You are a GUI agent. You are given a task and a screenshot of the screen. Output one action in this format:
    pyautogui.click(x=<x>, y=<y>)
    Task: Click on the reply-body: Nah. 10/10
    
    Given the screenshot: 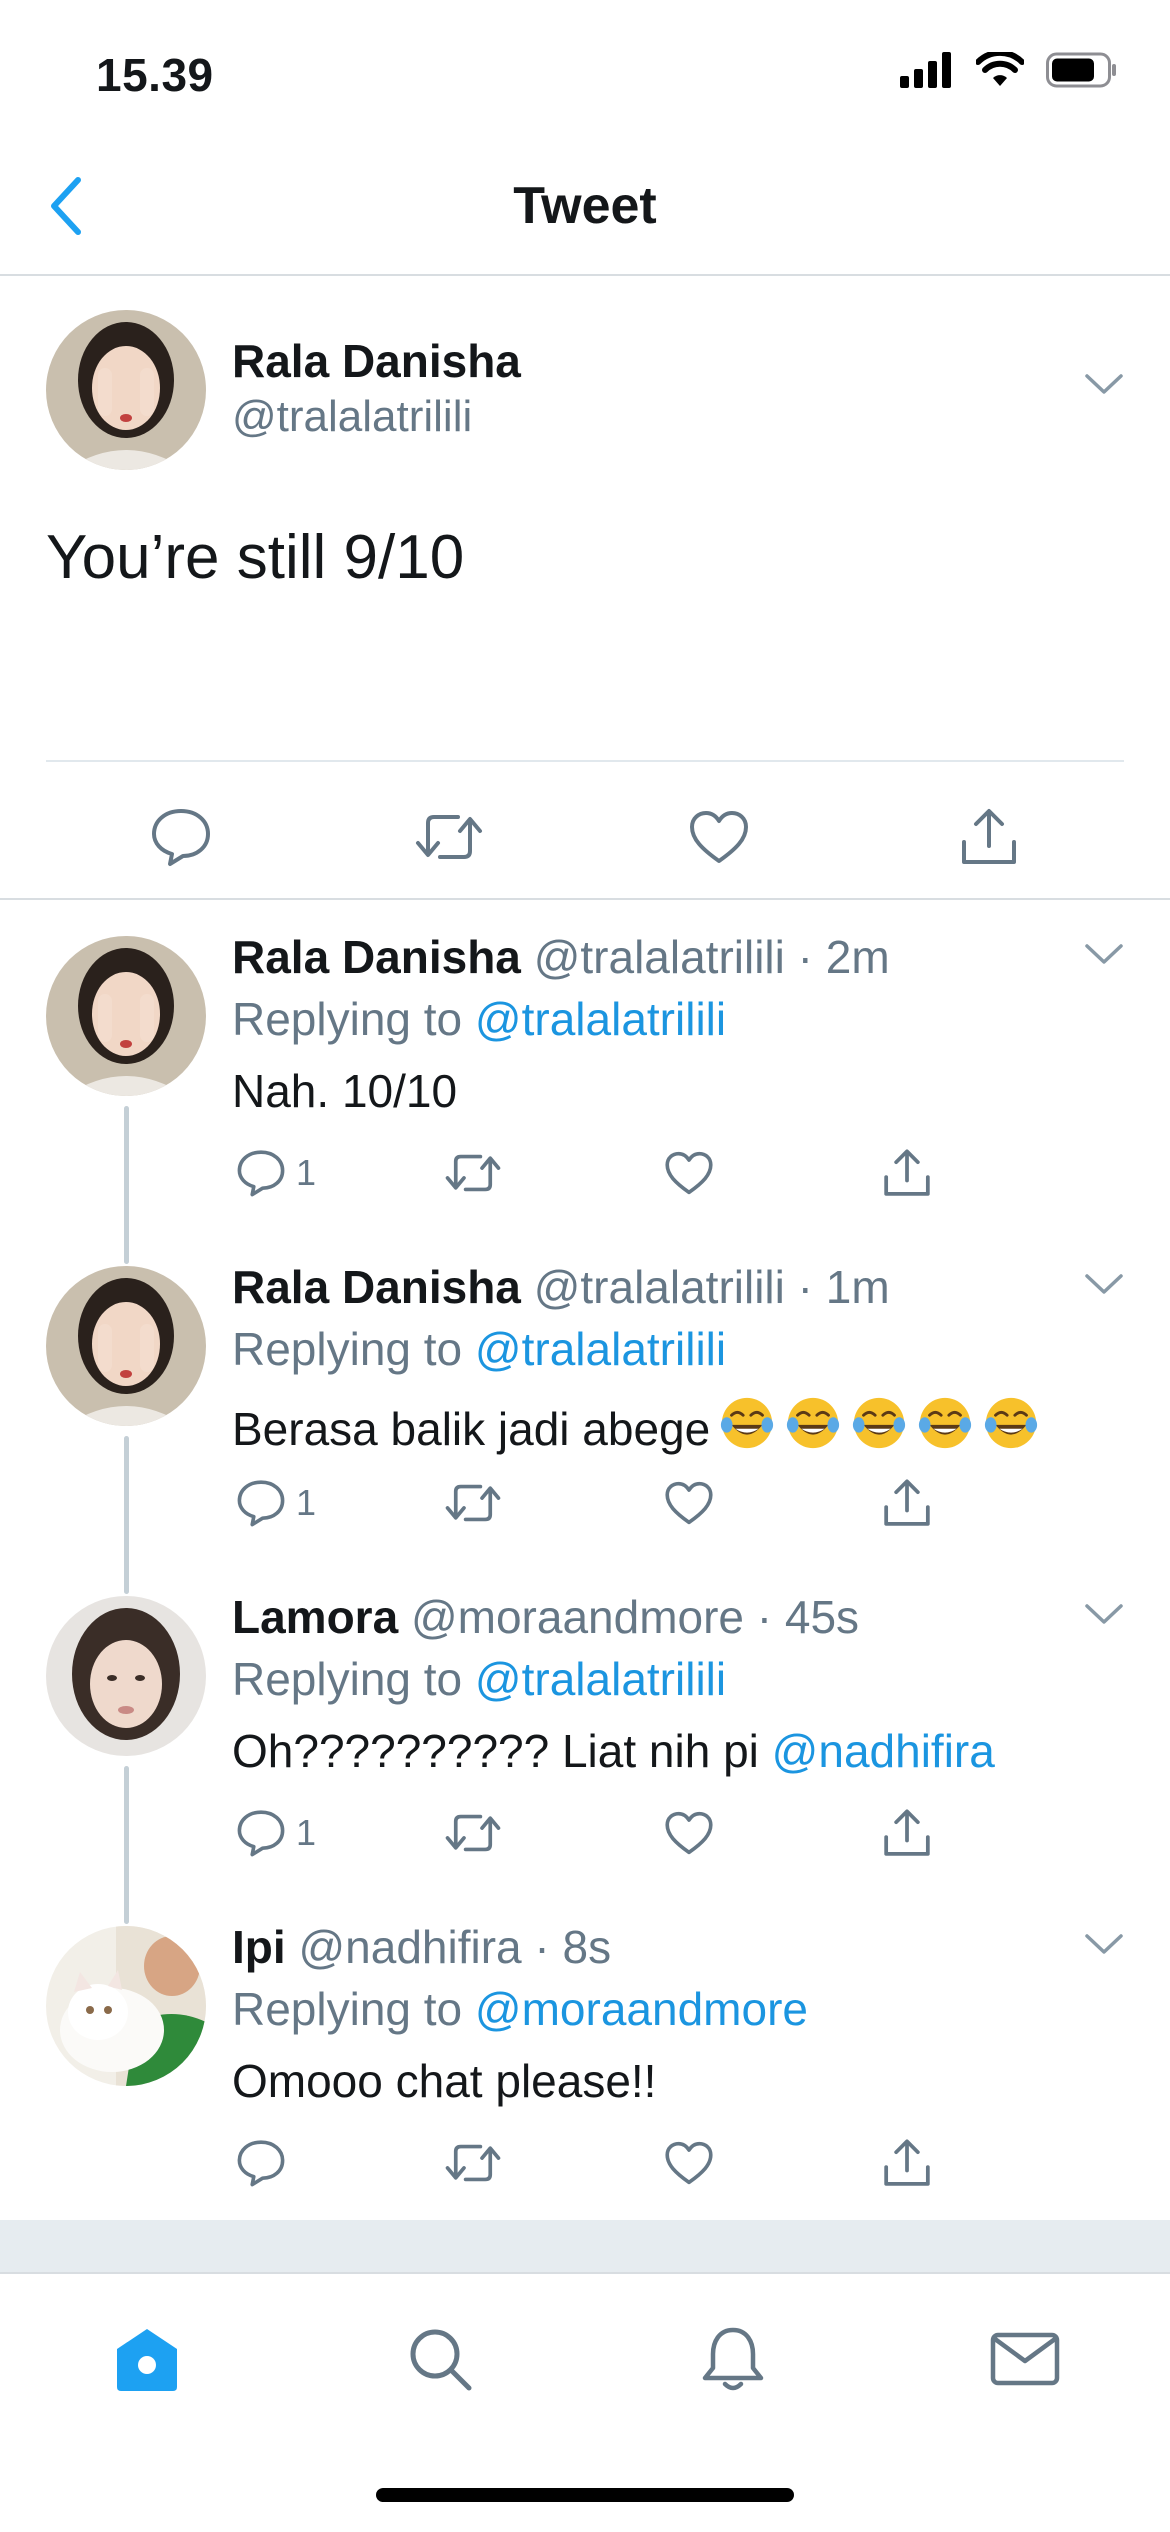 What is the action you would take?
    pyautogui.click(x=344, y=1091)
    